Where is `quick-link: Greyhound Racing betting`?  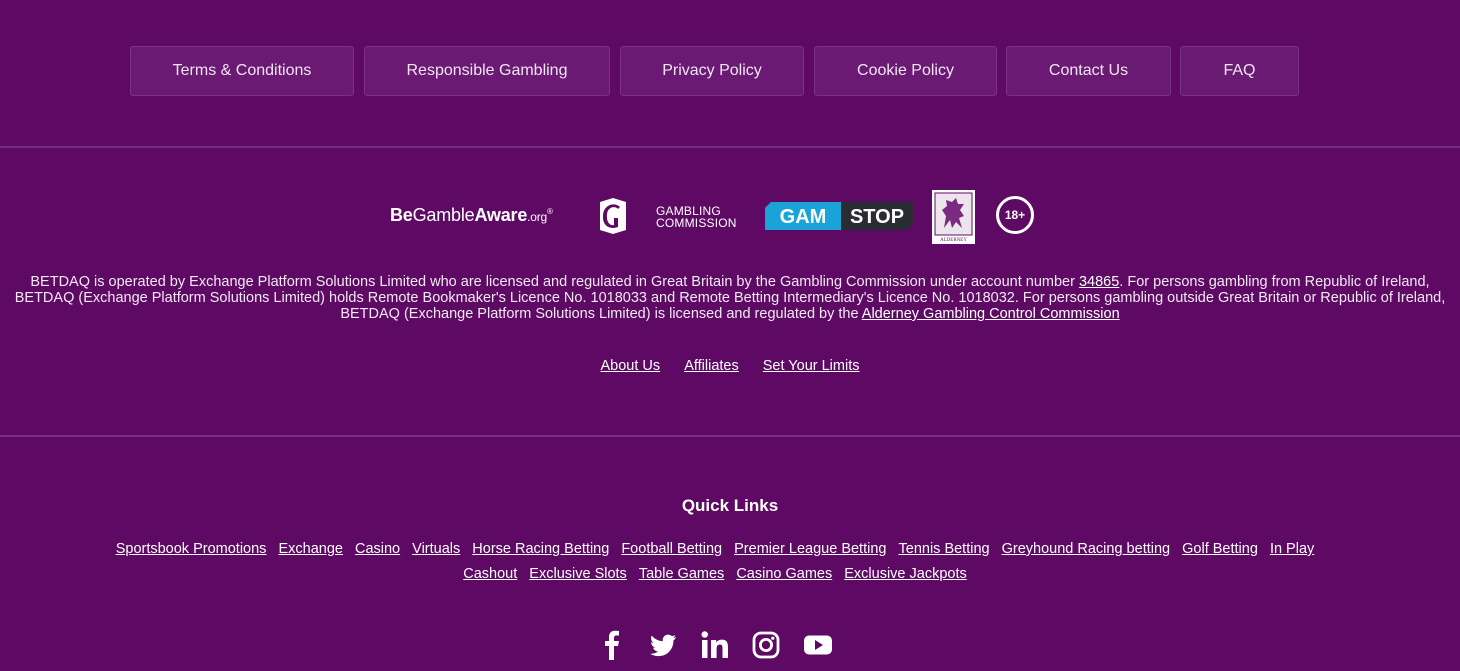 quick-link: Greyhound Racing betting is located at coordinates (1086, 549).